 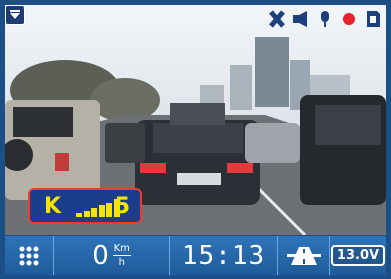 I want to click on speed-unit: Km h, so click(x=121, y=255).